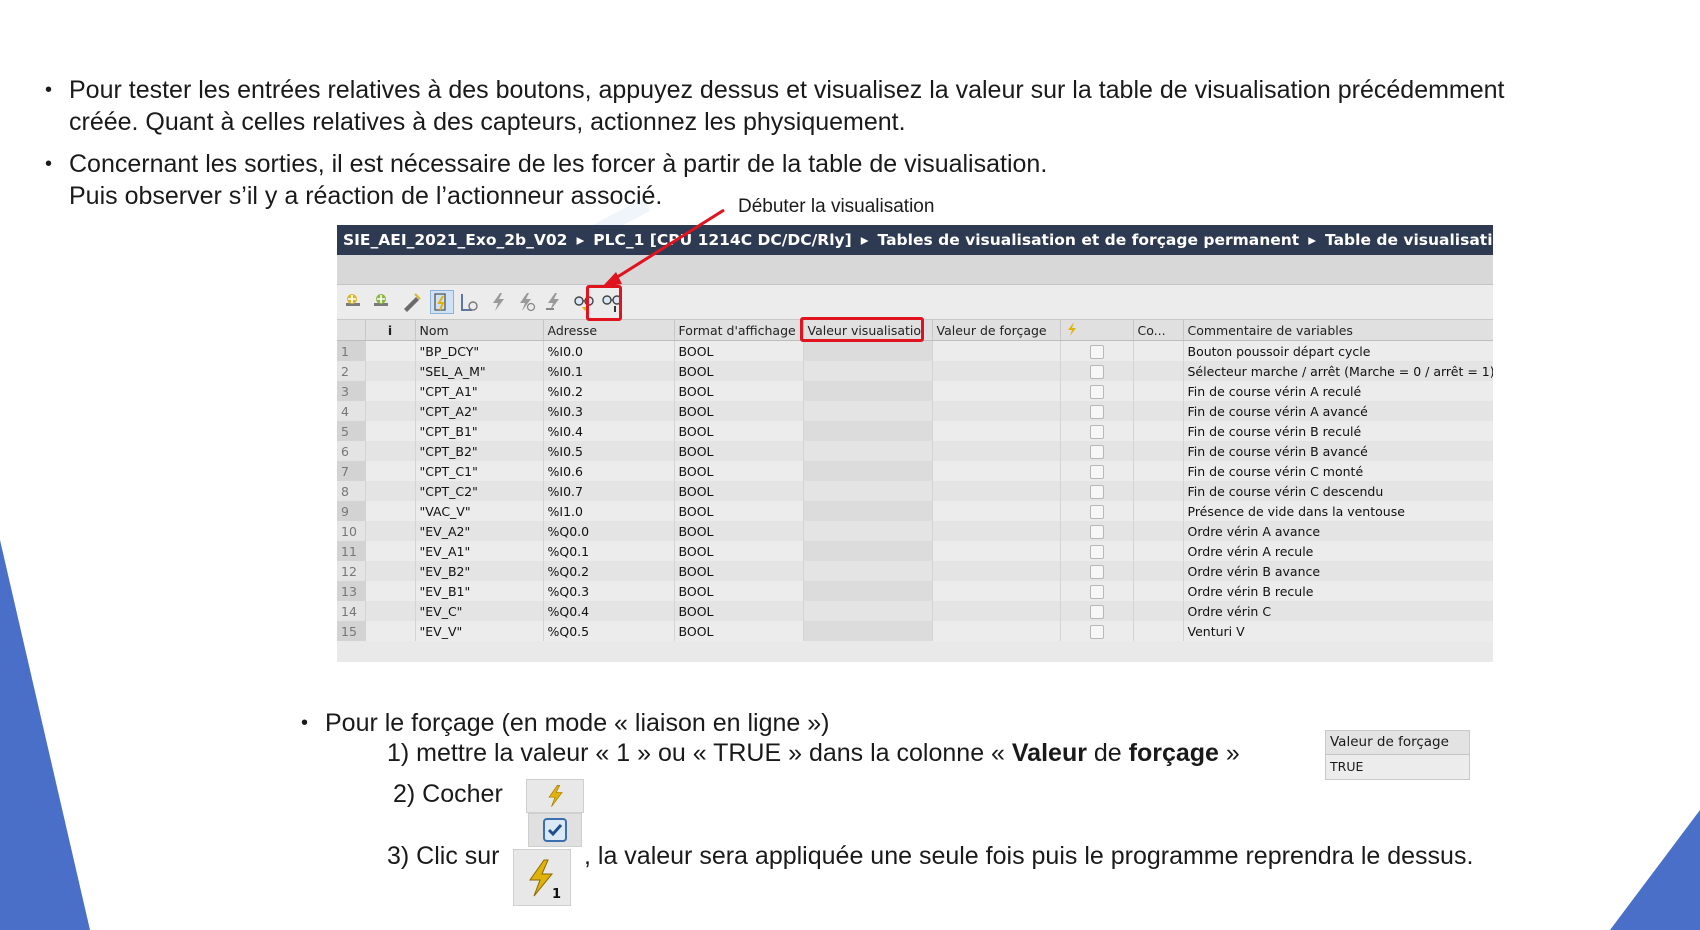 The image size is (1700, 930). What do you see at coordinates (739, 330) in the screenshot?
I see `col-format: Format d'affichage` at bounding box center [739, 330].